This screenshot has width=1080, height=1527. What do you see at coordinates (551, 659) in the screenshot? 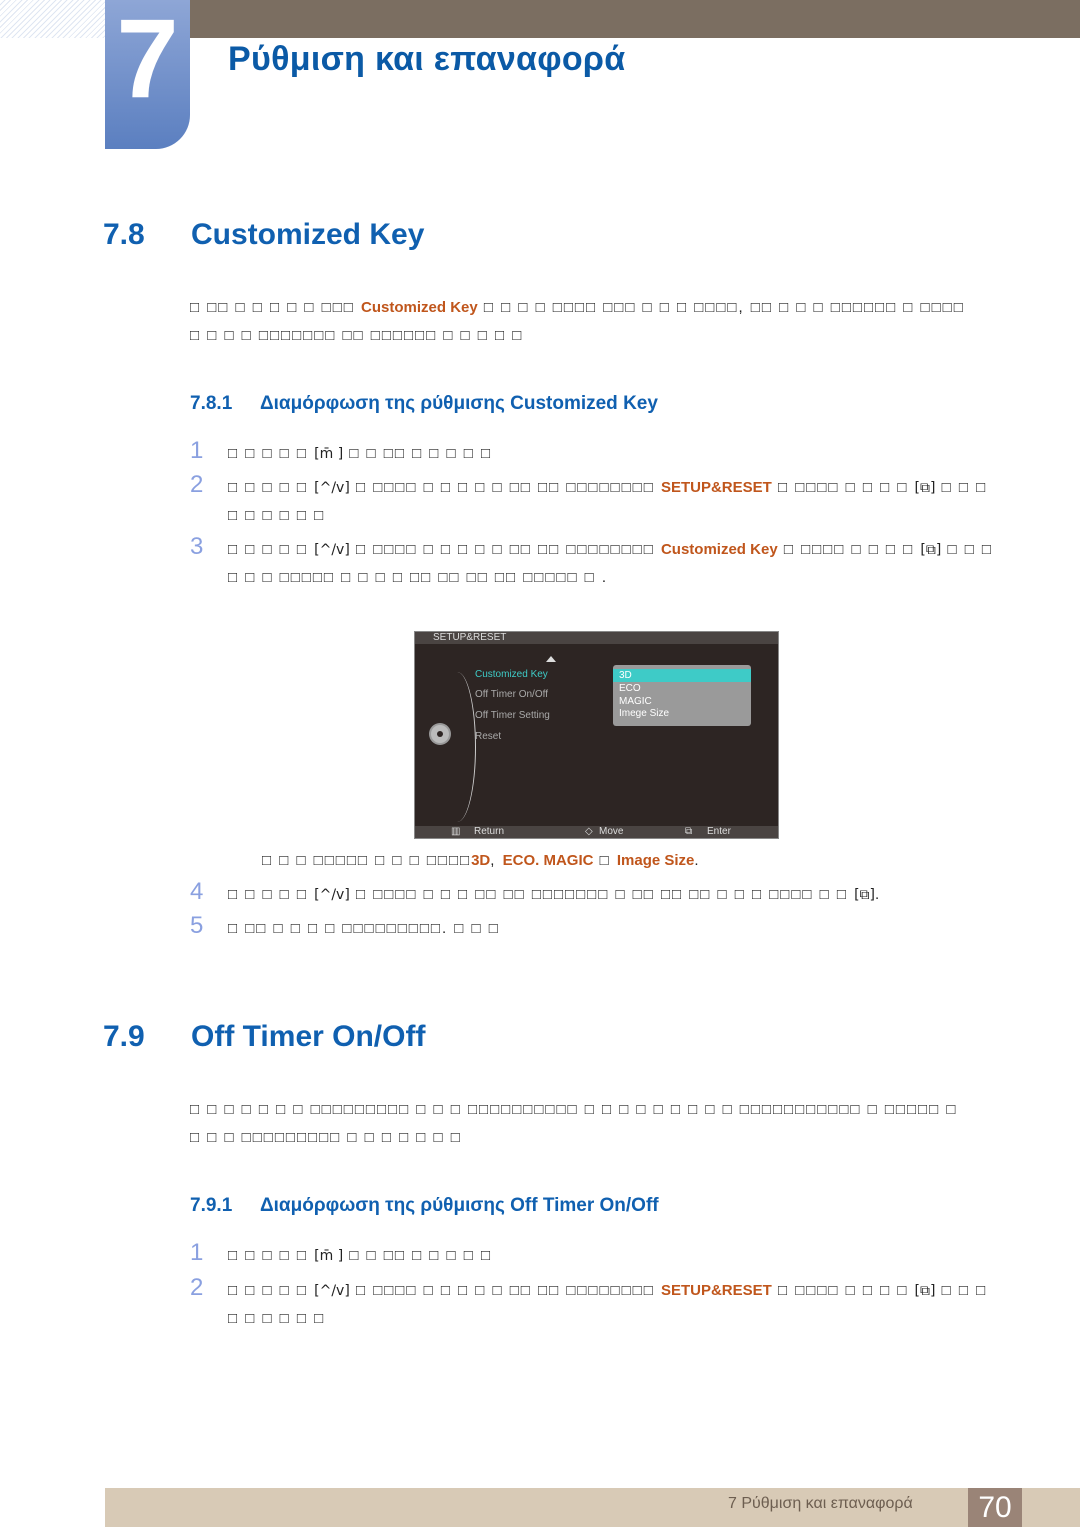
I see `scroll-up-arrow-icon` at bounding box center [551, 659].